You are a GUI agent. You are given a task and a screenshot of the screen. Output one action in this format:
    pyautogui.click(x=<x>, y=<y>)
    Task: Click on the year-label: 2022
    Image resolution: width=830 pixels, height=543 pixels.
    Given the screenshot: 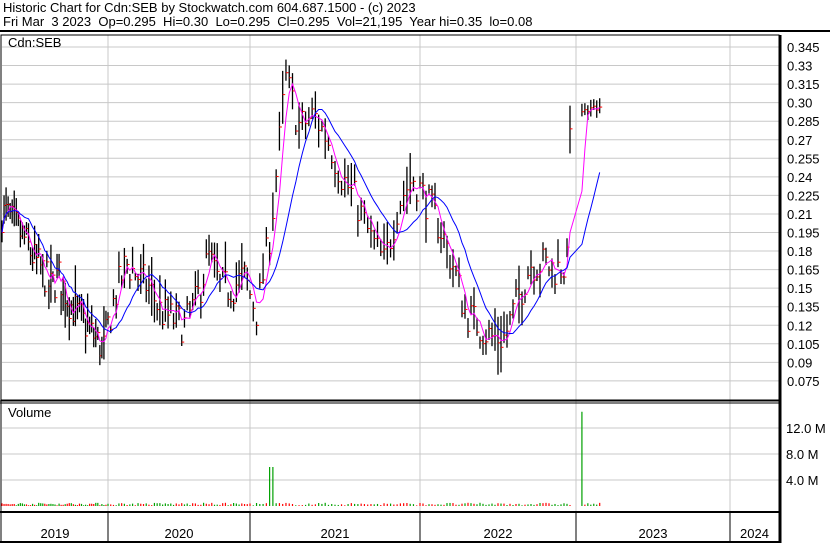 What is the action you would take?
    pyautogui.click(x=498, y=533)
    